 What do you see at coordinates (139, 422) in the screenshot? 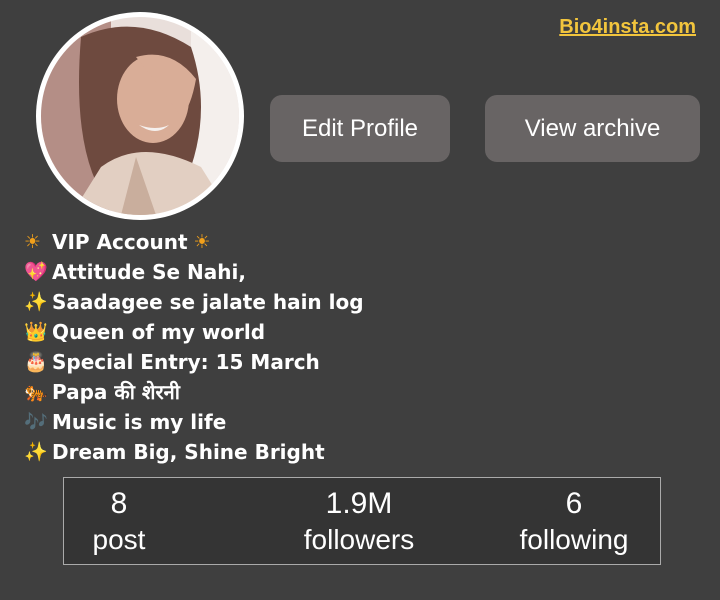
I see `bio-line-text: Music is my life` at bounding box center [139, 422].